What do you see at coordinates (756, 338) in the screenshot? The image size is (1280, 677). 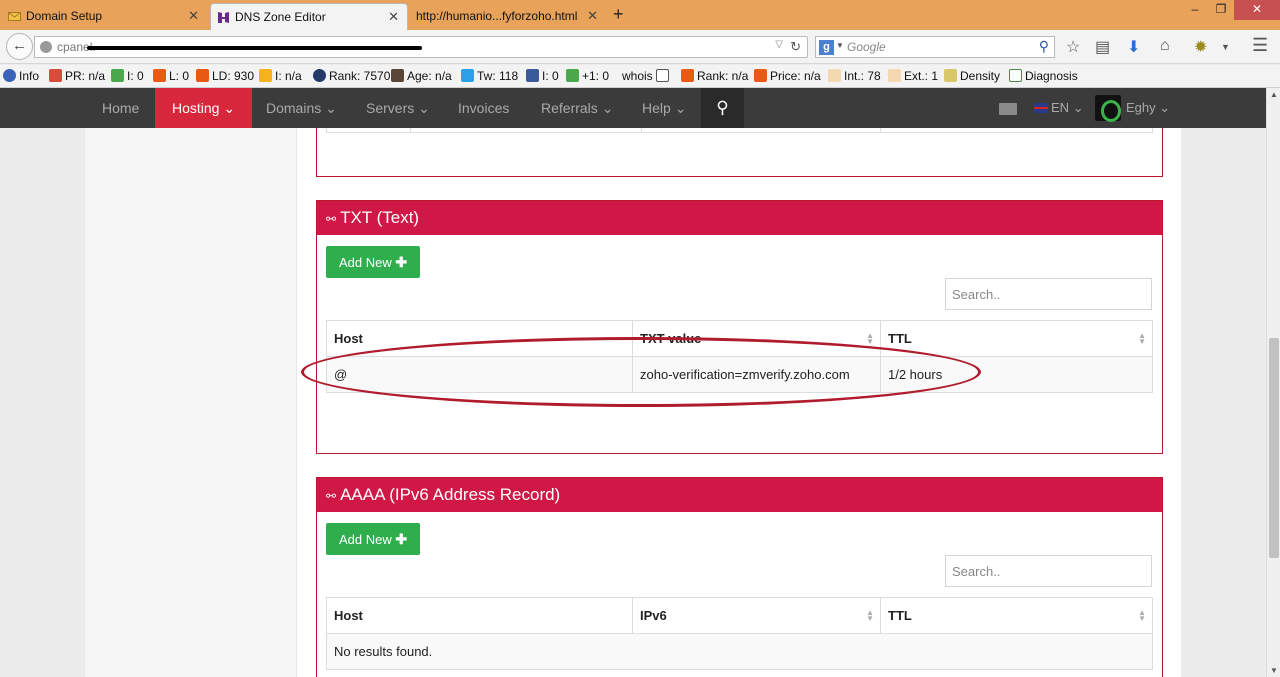 I see `column-header-txt-value: TXT value ▲ ▼` at bounding box center [756, 338].